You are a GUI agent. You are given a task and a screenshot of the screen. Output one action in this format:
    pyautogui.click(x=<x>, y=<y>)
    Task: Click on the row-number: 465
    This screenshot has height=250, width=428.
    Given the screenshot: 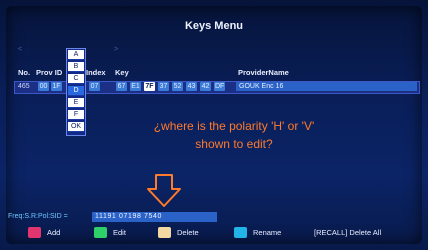 What is the action you would take?
    pyautogui.click(x=24, y=86)
    